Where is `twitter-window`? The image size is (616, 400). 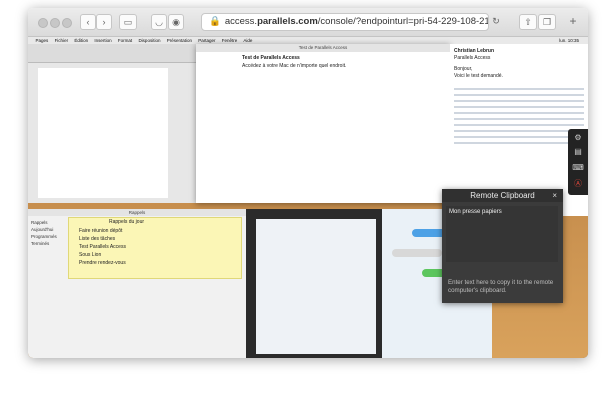 twitter-window is located at coordinates (314, 283).